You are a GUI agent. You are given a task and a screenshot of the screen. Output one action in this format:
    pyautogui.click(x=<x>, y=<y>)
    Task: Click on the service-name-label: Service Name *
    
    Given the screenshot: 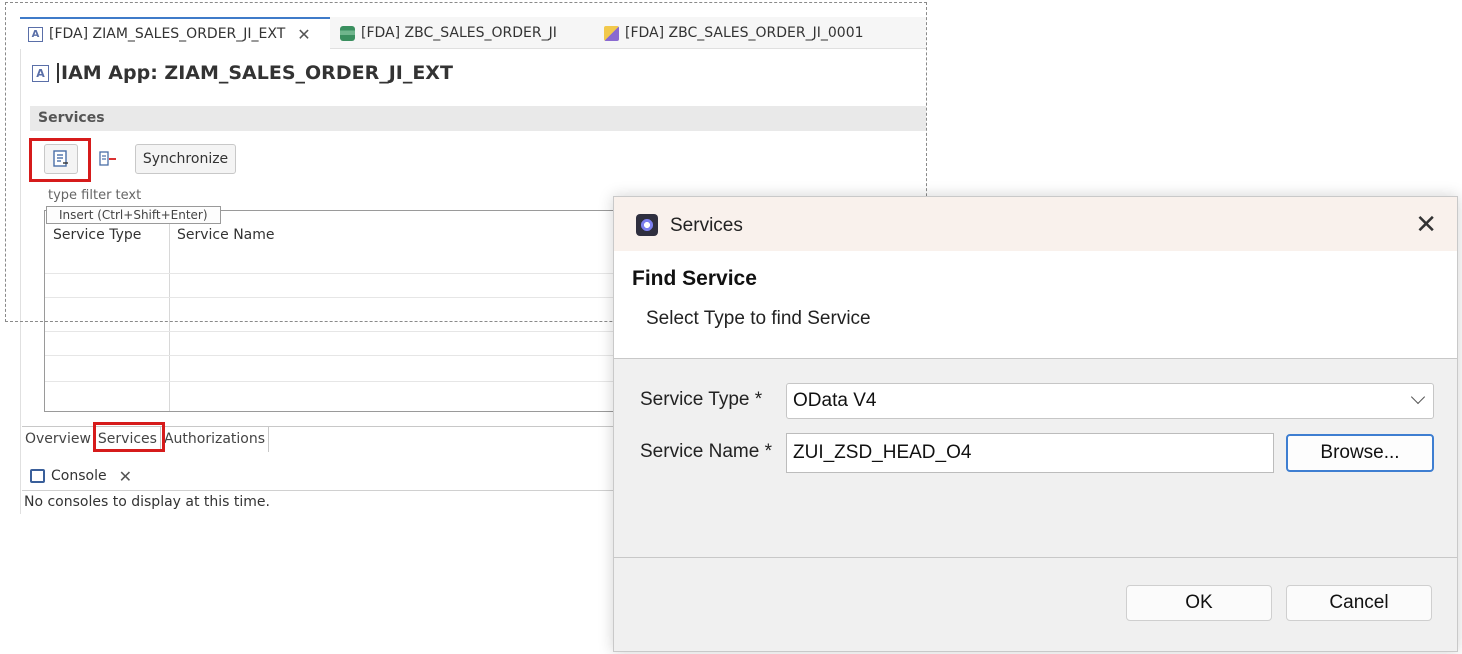 What is the action you would take?
    pyautogui.click(x=706, y=451)
    